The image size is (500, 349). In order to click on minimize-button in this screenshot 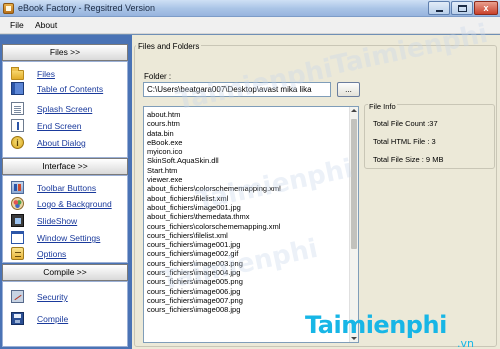, I will do `click(439, 8)`.